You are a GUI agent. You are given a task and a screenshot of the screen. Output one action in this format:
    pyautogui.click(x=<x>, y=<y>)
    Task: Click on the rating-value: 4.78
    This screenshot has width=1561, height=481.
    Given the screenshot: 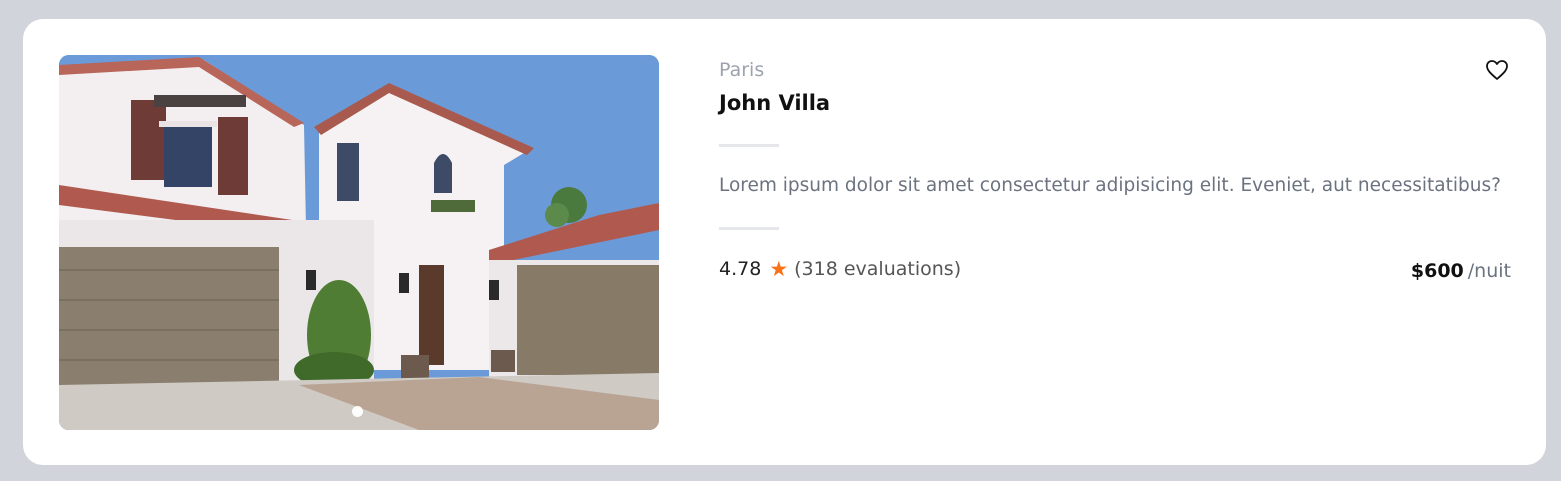 What is the action you would take?
    pyautogui.click(x=740, y=269)
    